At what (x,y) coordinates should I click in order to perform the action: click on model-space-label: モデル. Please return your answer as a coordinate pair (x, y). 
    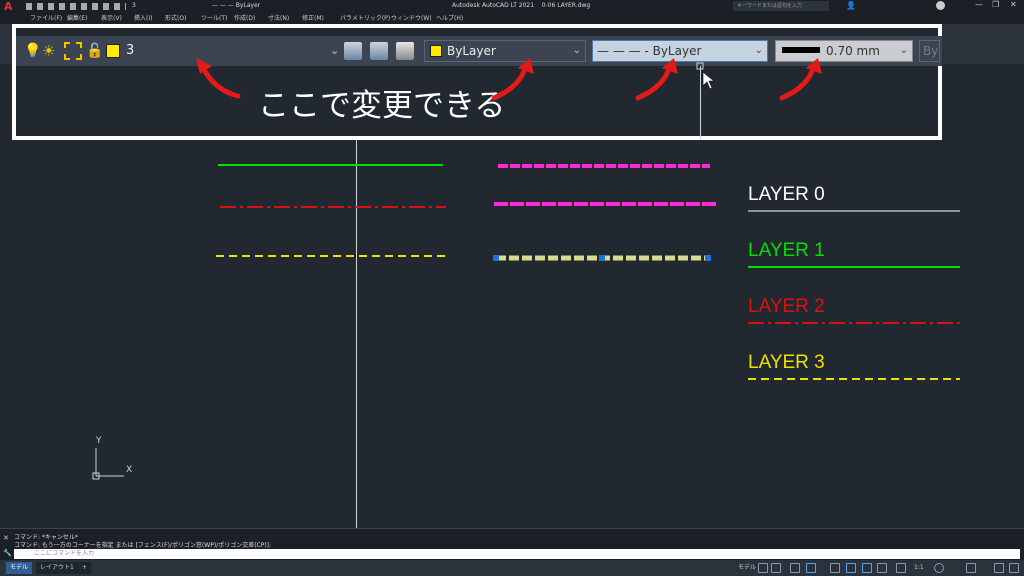
    Looking at the image, I should click on (747, 568).